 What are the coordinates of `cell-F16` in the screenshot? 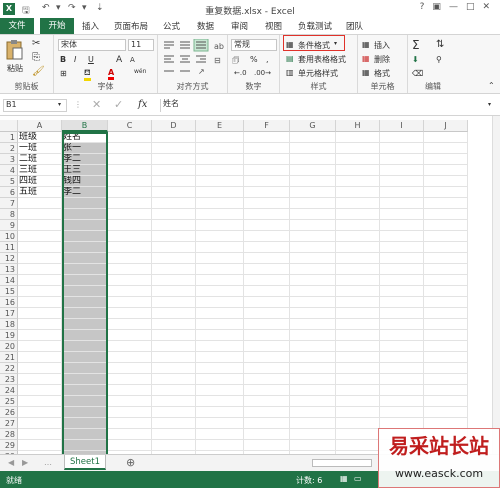 It's located at (267, 302).